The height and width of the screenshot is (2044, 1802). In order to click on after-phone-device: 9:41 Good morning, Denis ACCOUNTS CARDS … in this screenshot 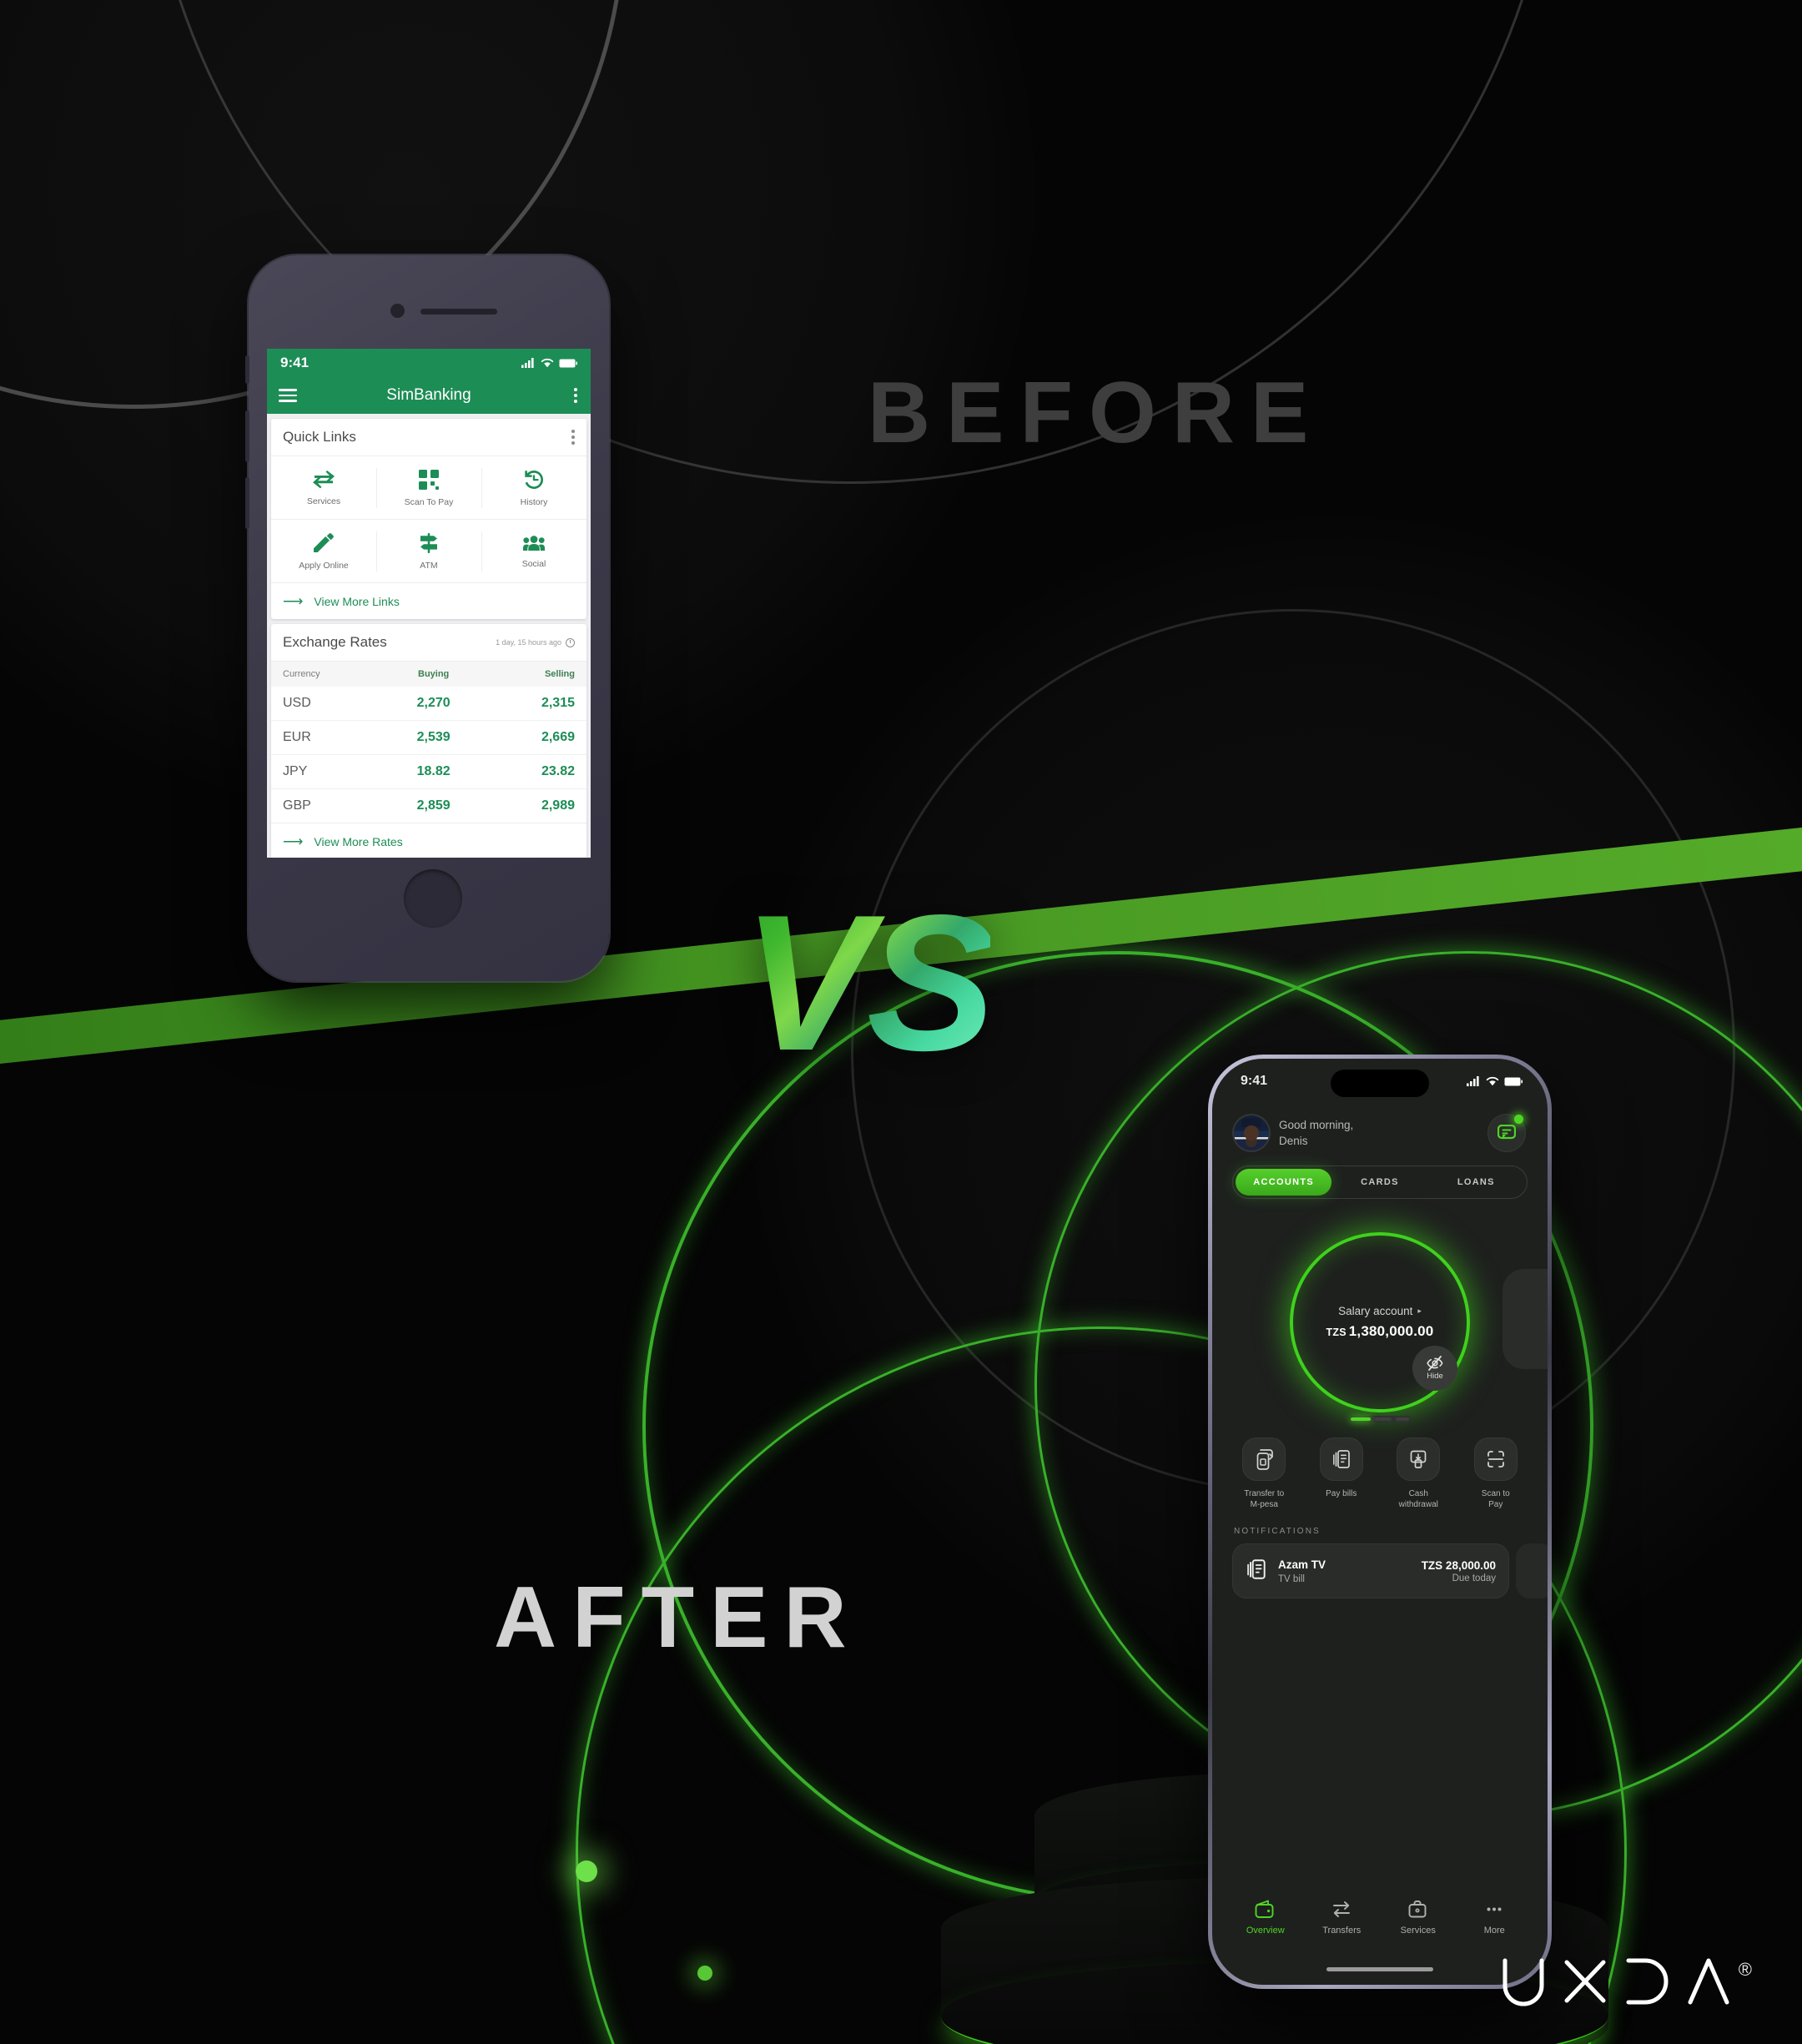, I will do `click(1380, 1522)`.